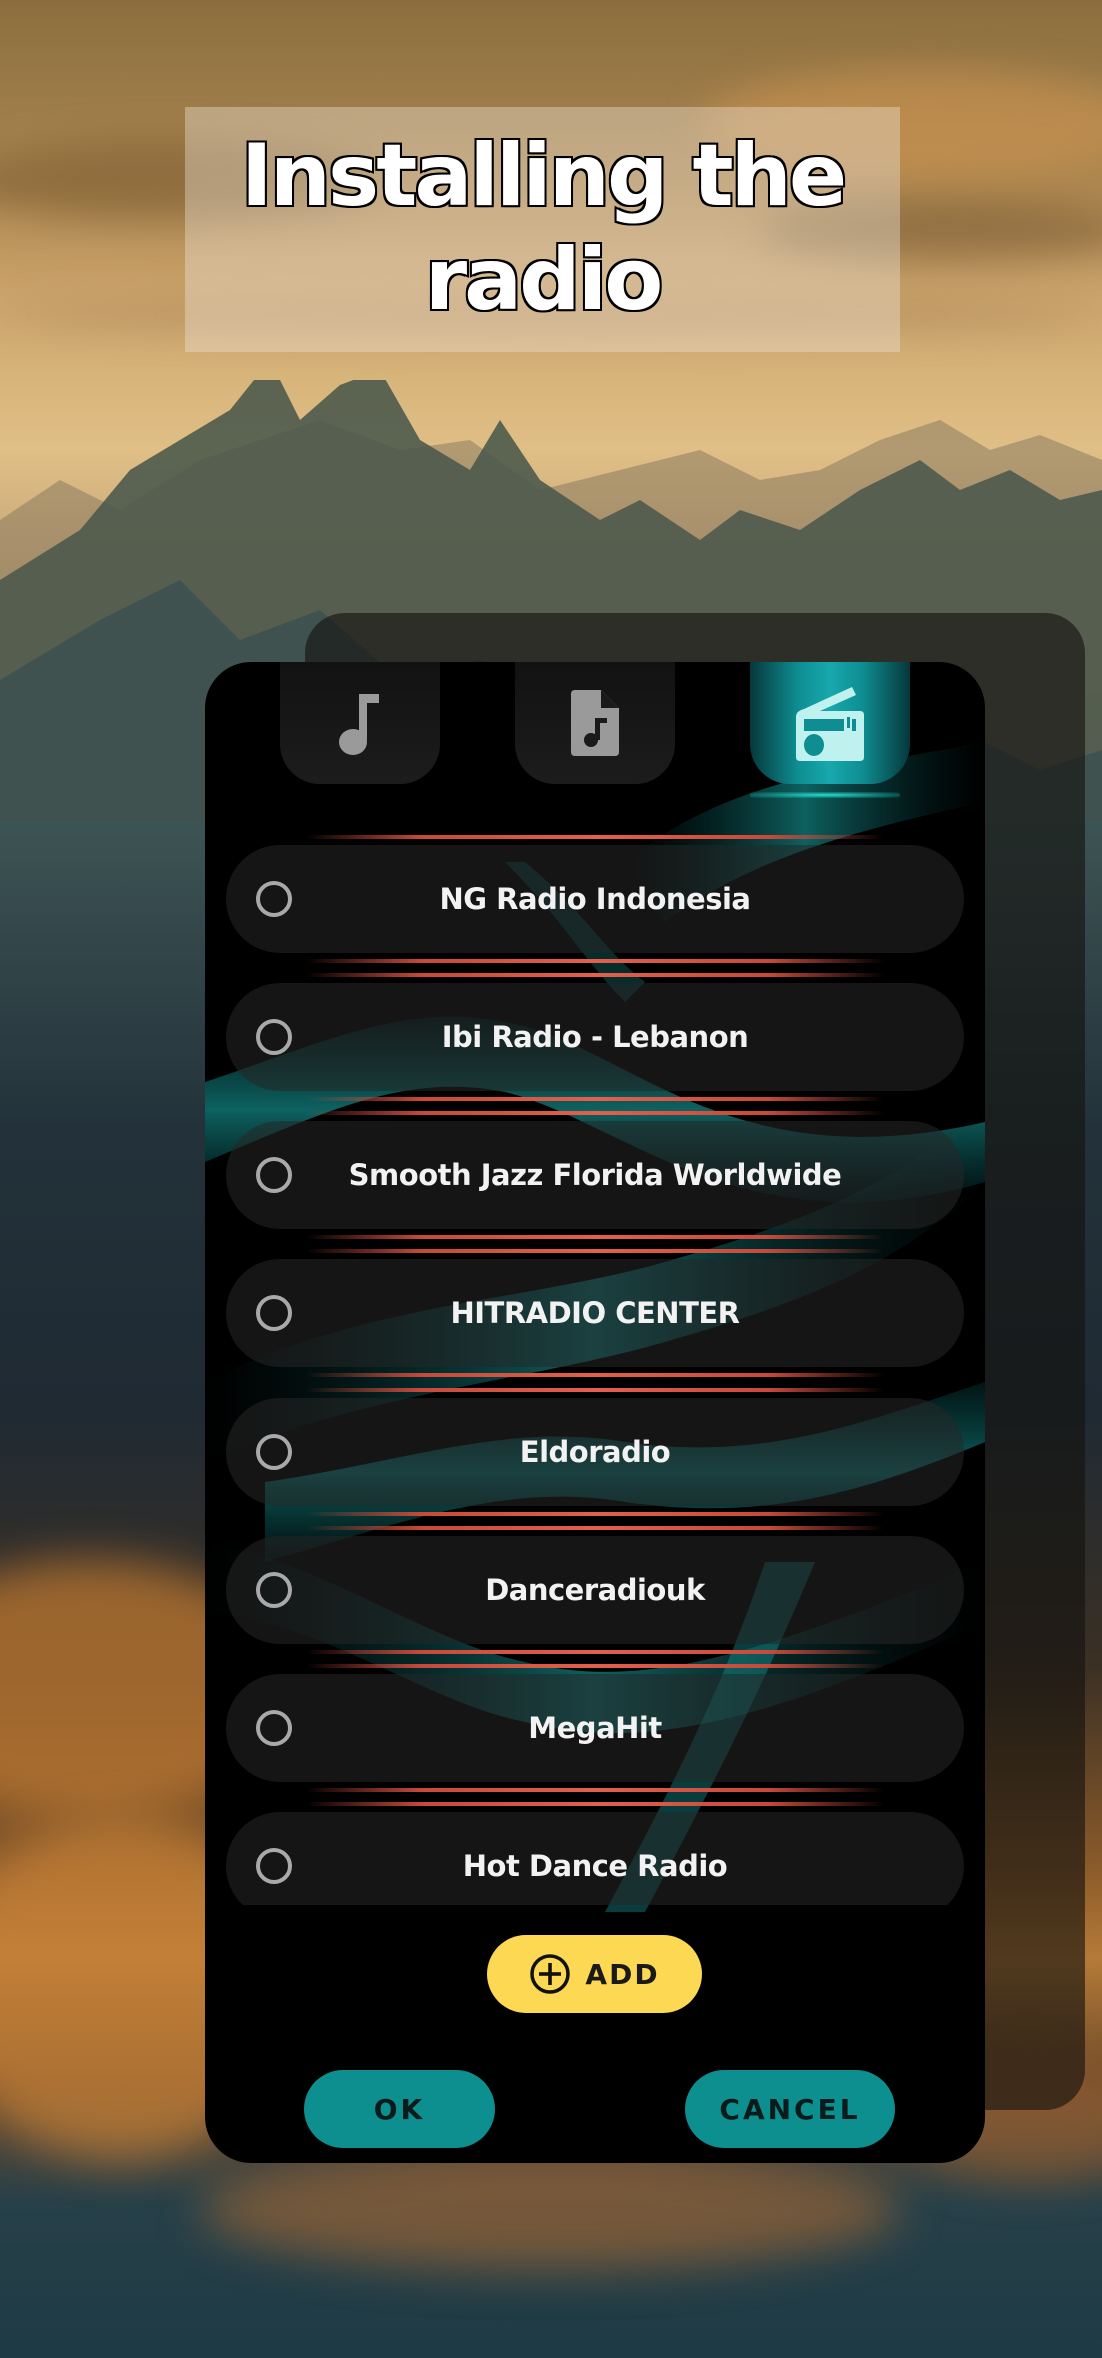 The image size is (1102, 2358). I want to click on station-row: HITRADIO CENTER, so click(595, 1313).